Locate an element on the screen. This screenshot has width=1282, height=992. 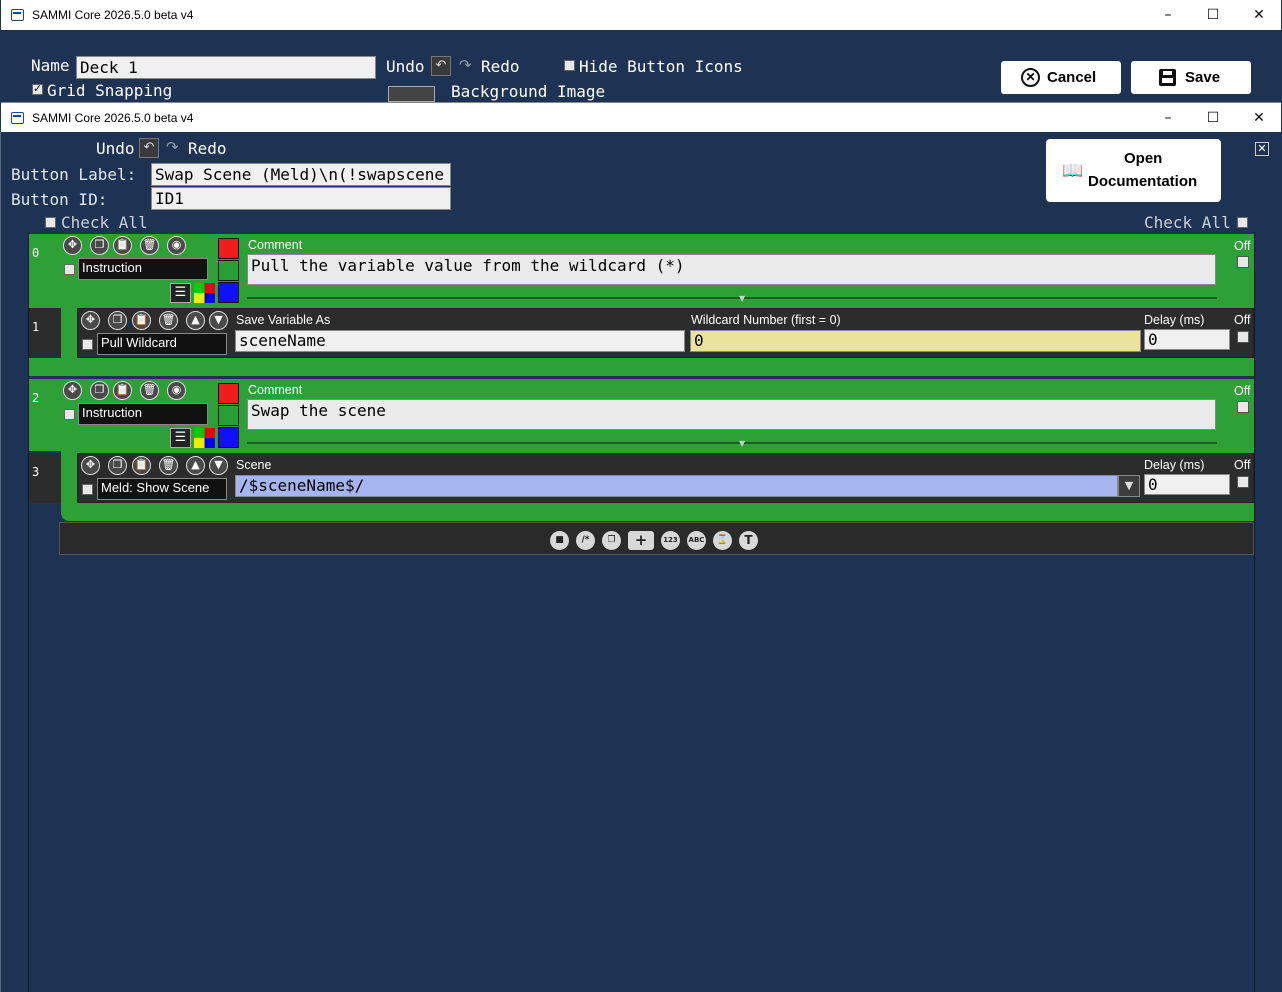
save-button: Save is located at coordinates (1191, 77).